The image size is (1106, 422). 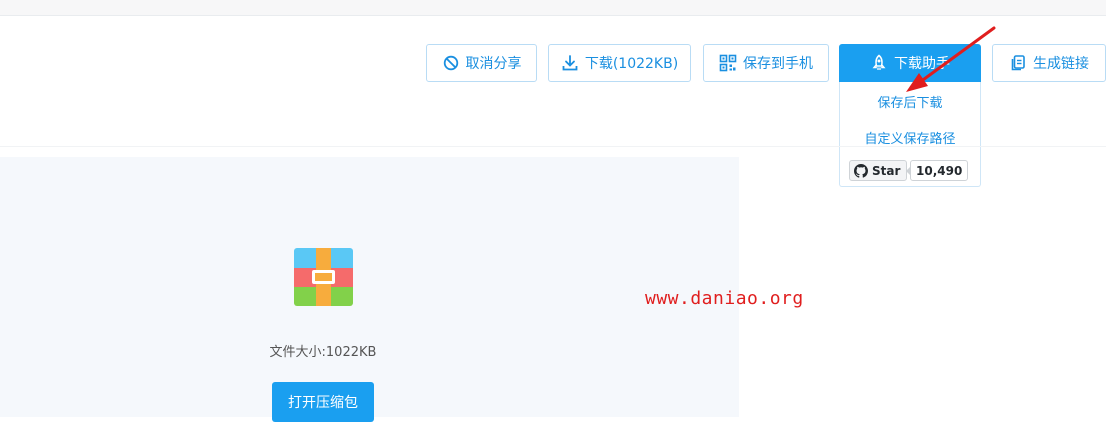 I want to click on custom-save-path-item: 自定义保存路径, so click(x=910, y=137).